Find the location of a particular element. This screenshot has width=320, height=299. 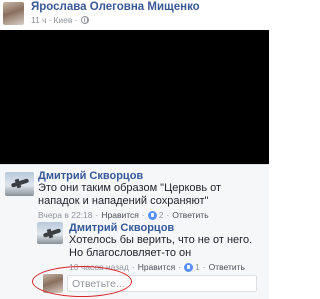

post-author-name: Ярослава Олеговна Мищенко is located at coordinates (115, 7).